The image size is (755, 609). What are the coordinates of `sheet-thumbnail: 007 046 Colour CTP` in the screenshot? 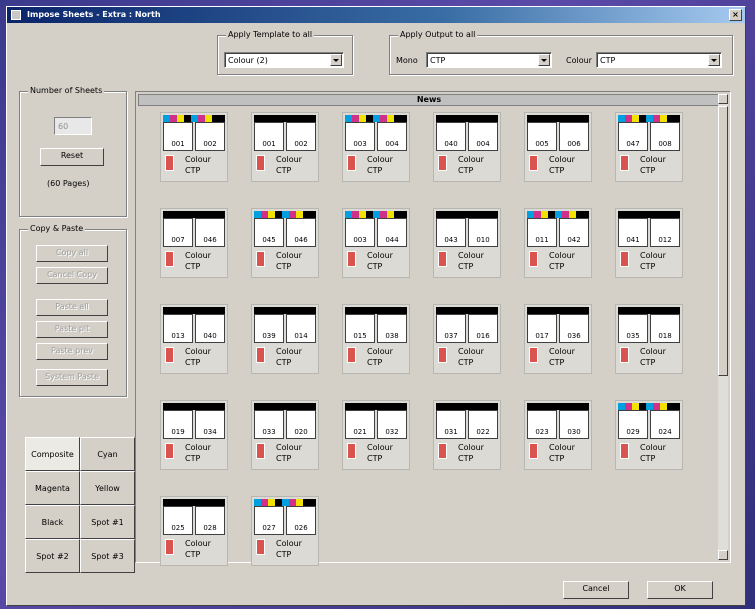 It's located at (194, 243).